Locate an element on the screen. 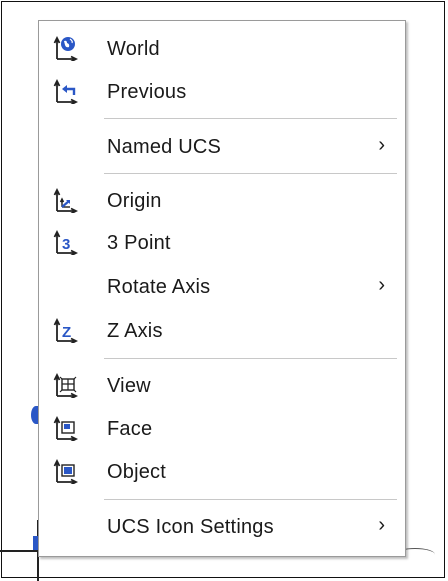  ucs-object-icon is located at coordinates (65, 472).